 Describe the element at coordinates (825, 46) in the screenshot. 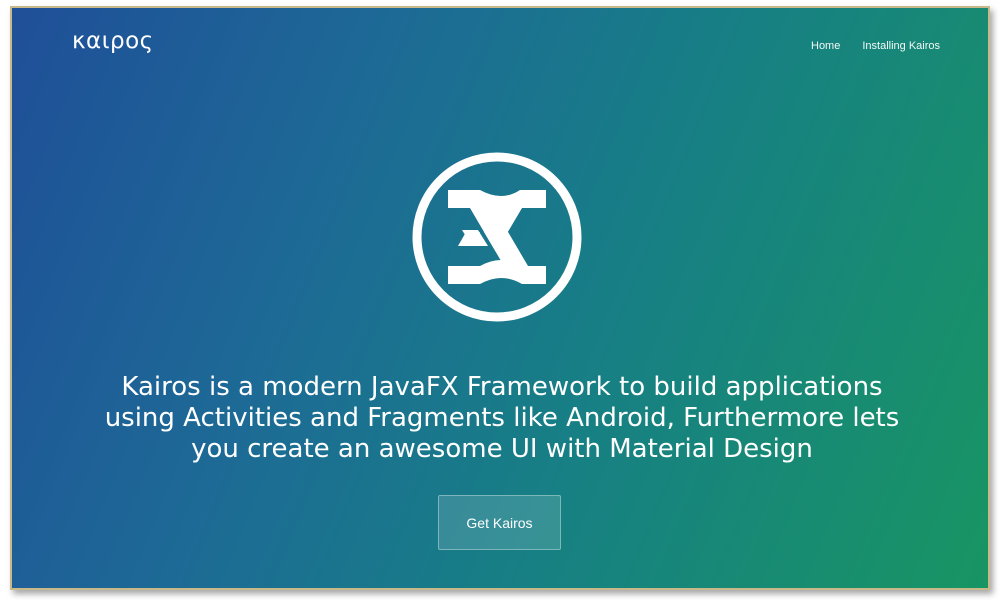

I see `nav-home-link: Home` at that location.